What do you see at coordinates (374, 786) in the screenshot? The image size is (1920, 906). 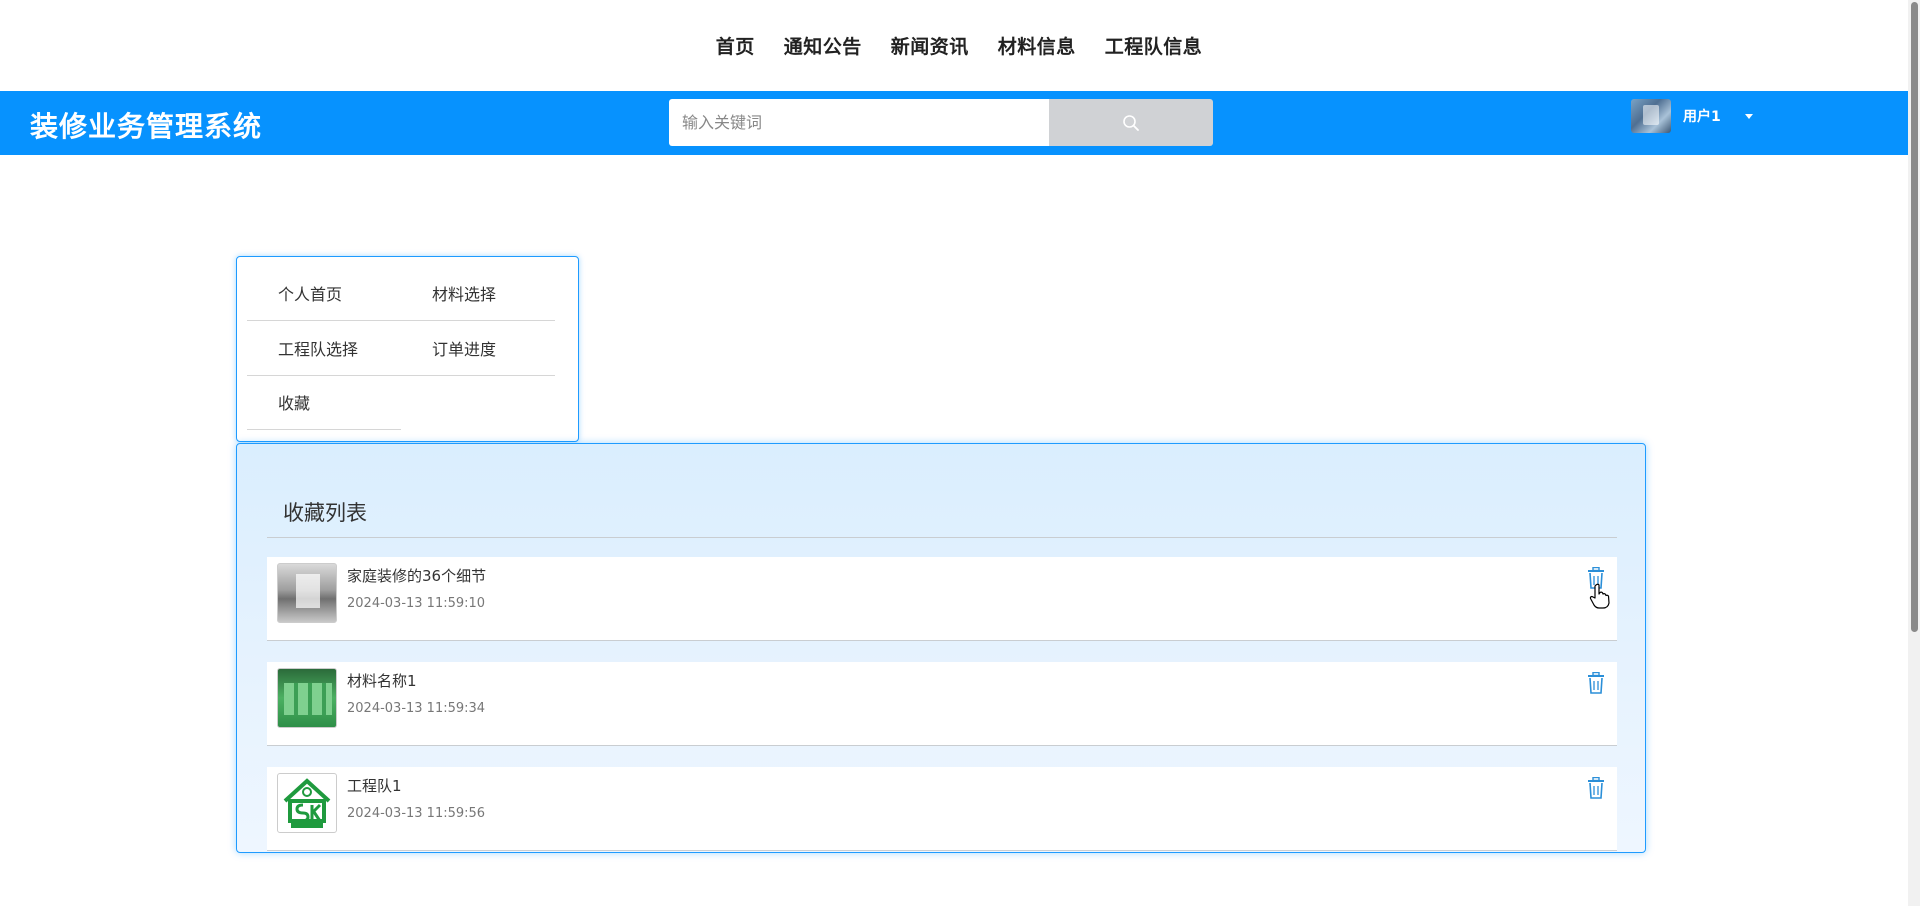 I see `item-title: 工程队1` at bounding box center [374, 786].